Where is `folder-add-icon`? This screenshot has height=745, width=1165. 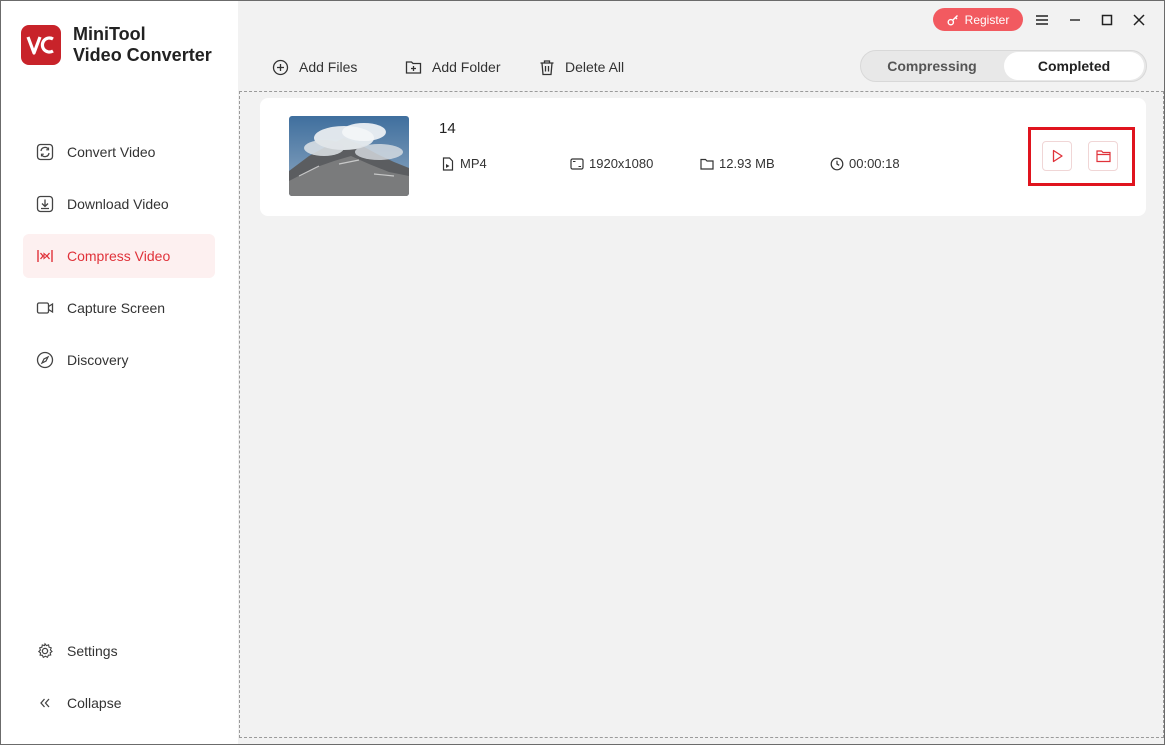
folder-add-icon is located at coordinates (413, 67).